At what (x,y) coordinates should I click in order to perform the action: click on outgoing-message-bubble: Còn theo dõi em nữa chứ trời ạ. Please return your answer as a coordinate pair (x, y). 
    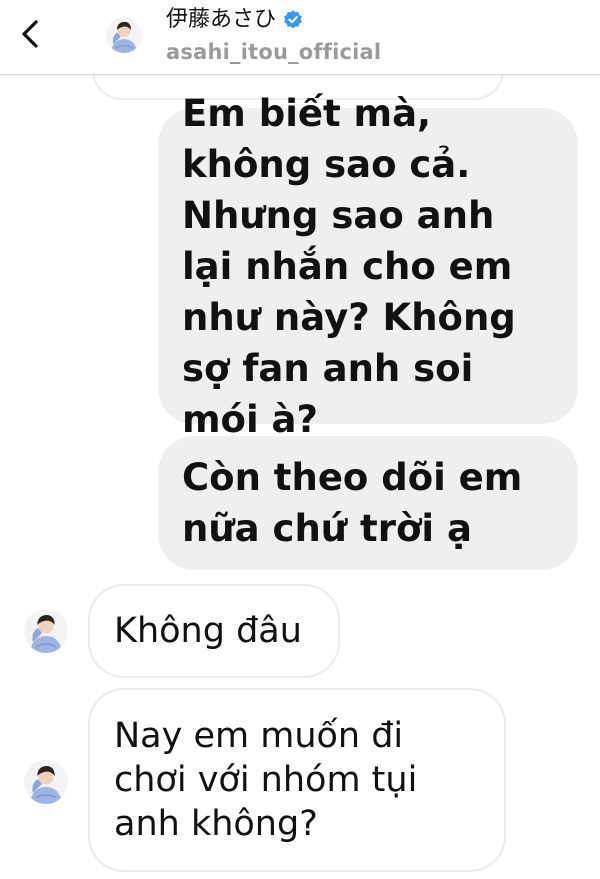
    Looking at the image, I should click on (368, 503).